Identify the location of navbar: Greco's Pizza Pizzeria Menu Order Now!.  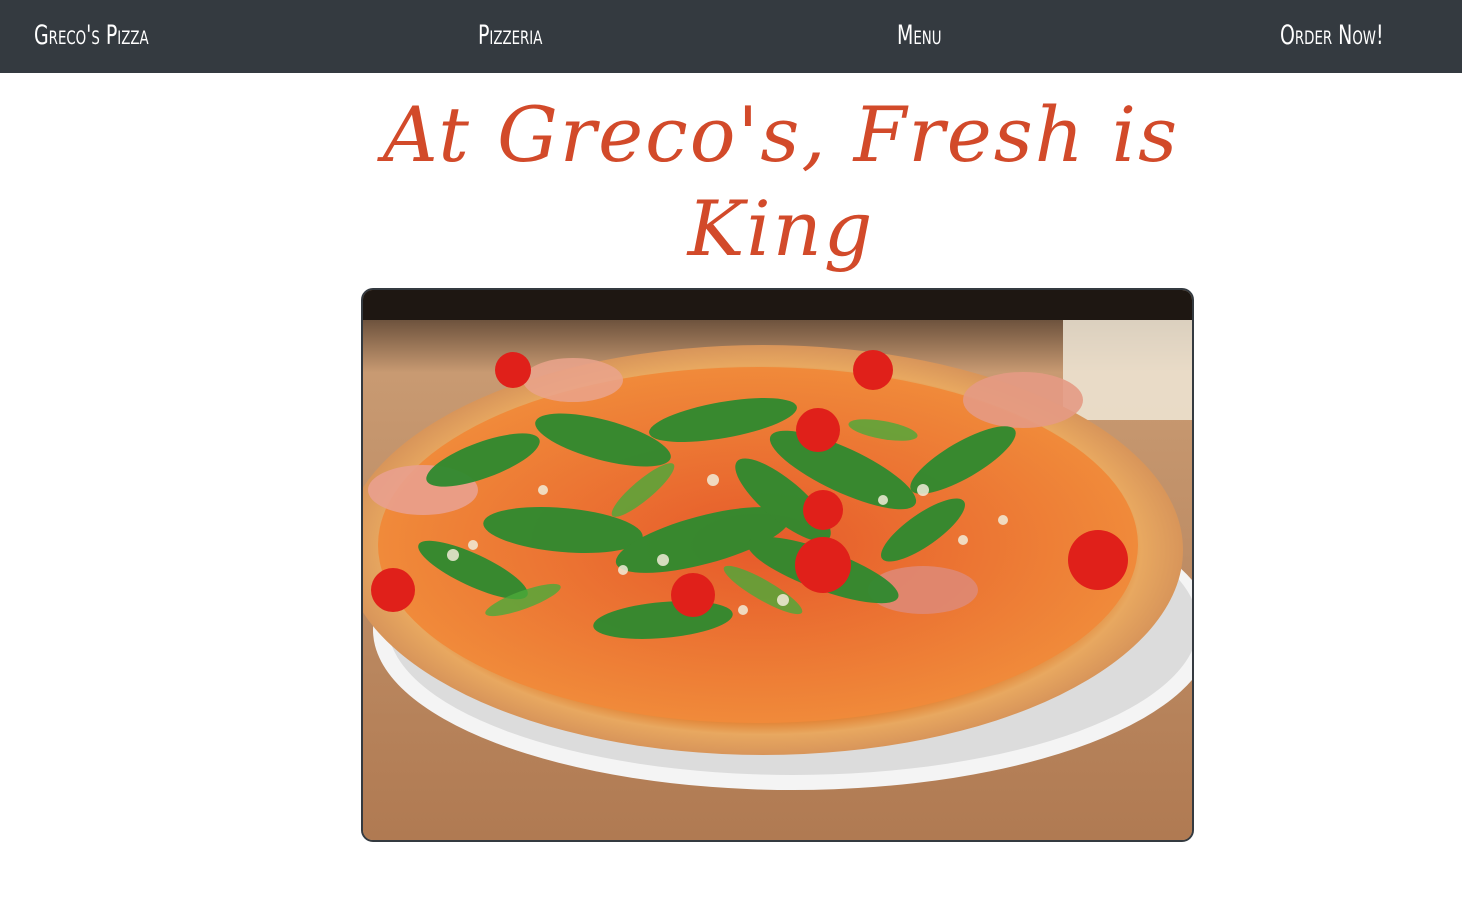
(731, 36).